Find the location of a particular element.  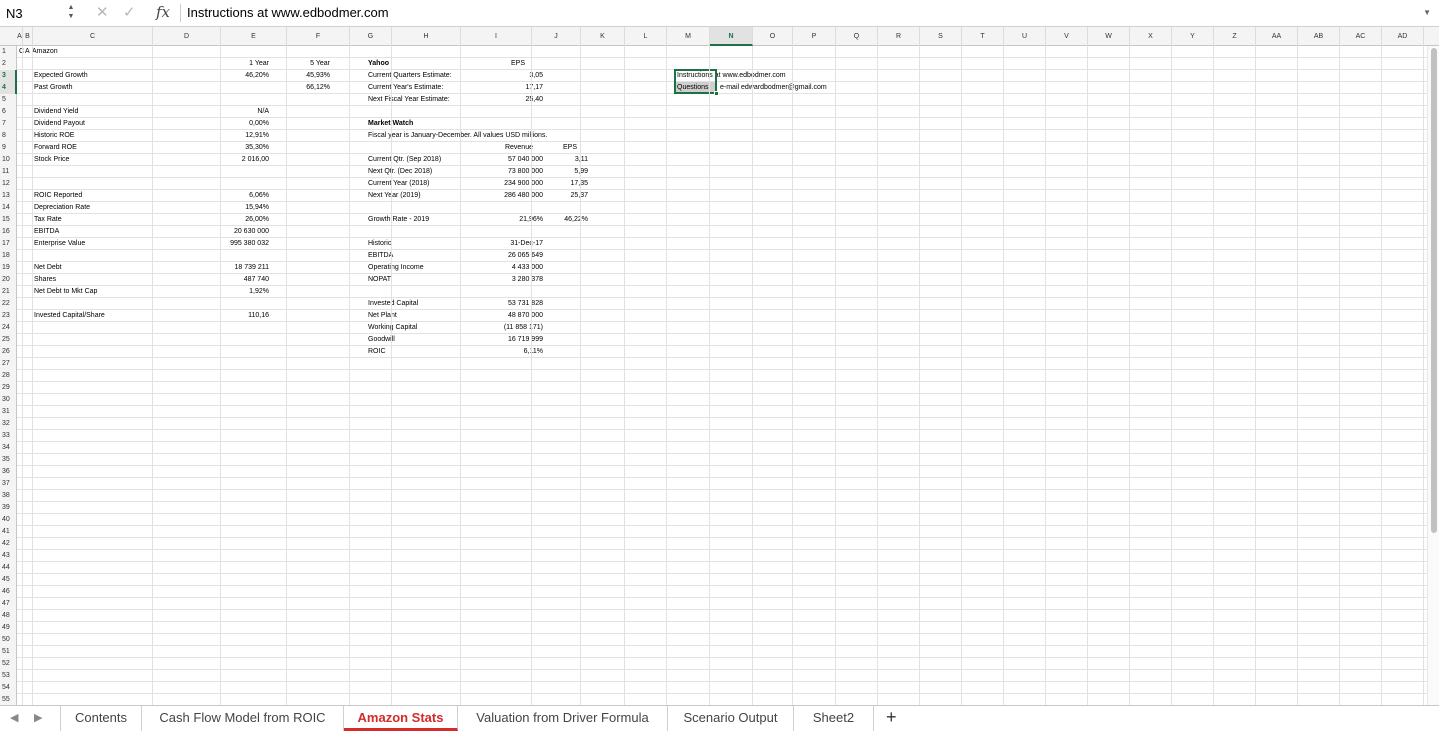

tab-contents: Contents is located at coordinates (101, 718).